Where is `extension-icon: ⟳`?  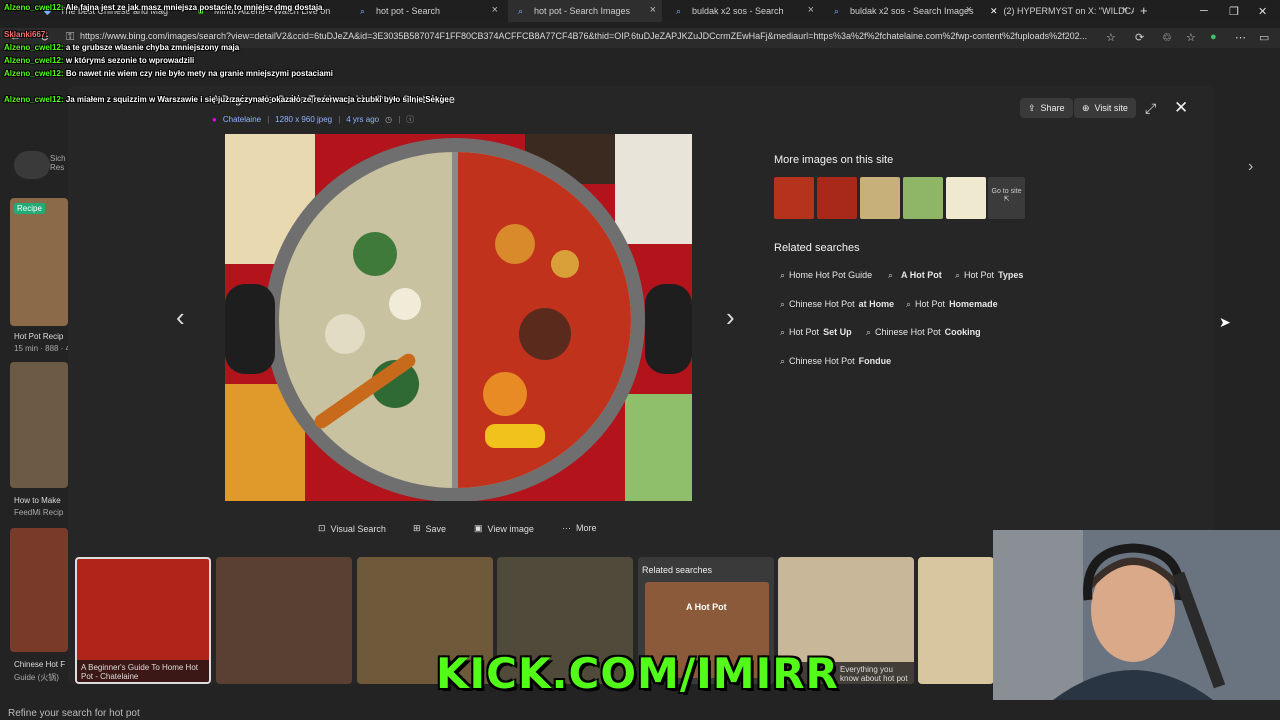
extension-icon: ⟳ is located at coordinates (1139, 37).